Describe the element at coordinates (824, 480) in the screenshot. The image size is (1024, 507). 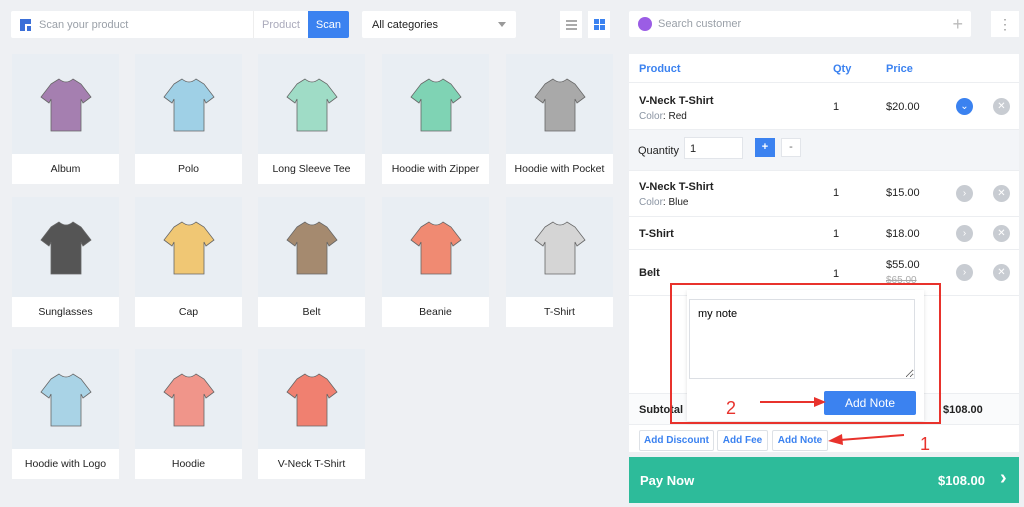
I see `pay-now-button: Pay Now $108.00 ›` at that location.